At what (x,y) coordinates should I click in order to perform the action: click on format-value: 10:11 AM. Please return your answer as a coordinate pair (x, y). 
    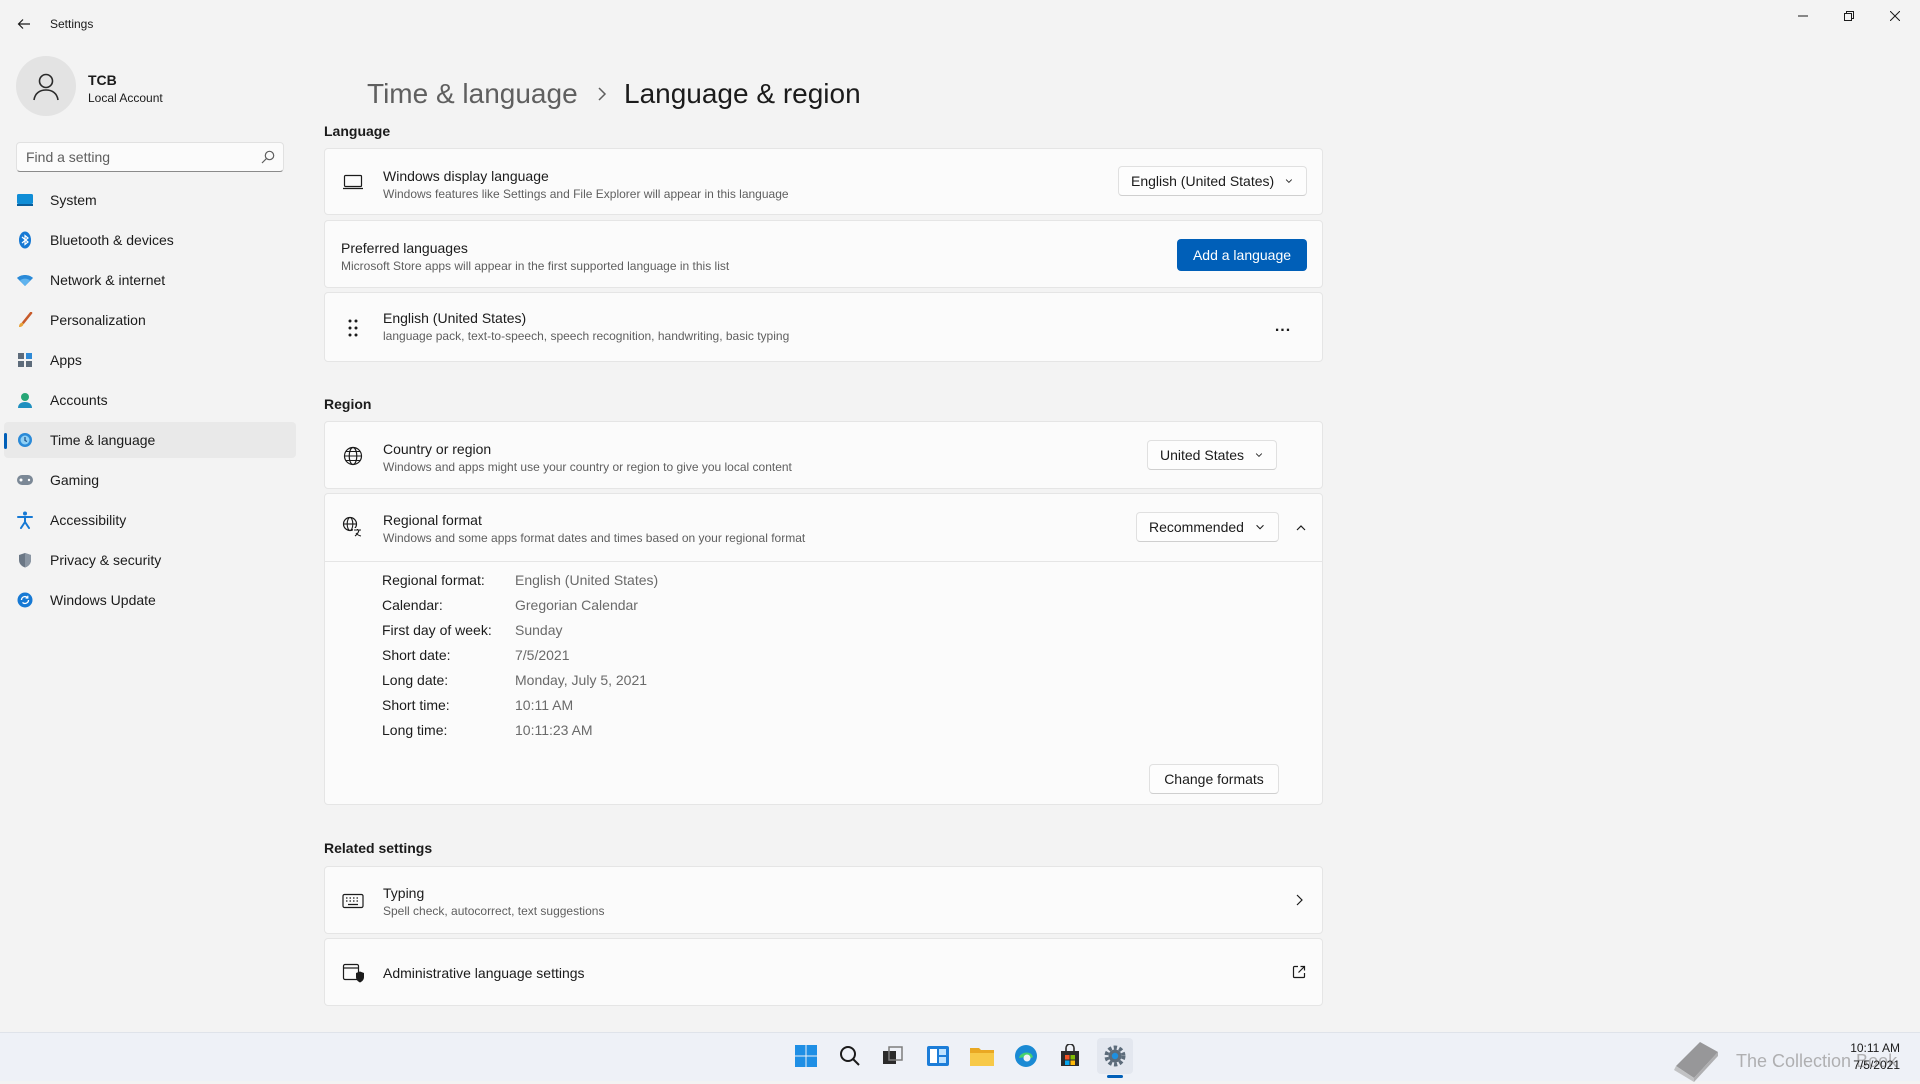
    Looking at the image, I should click on (544, 705).